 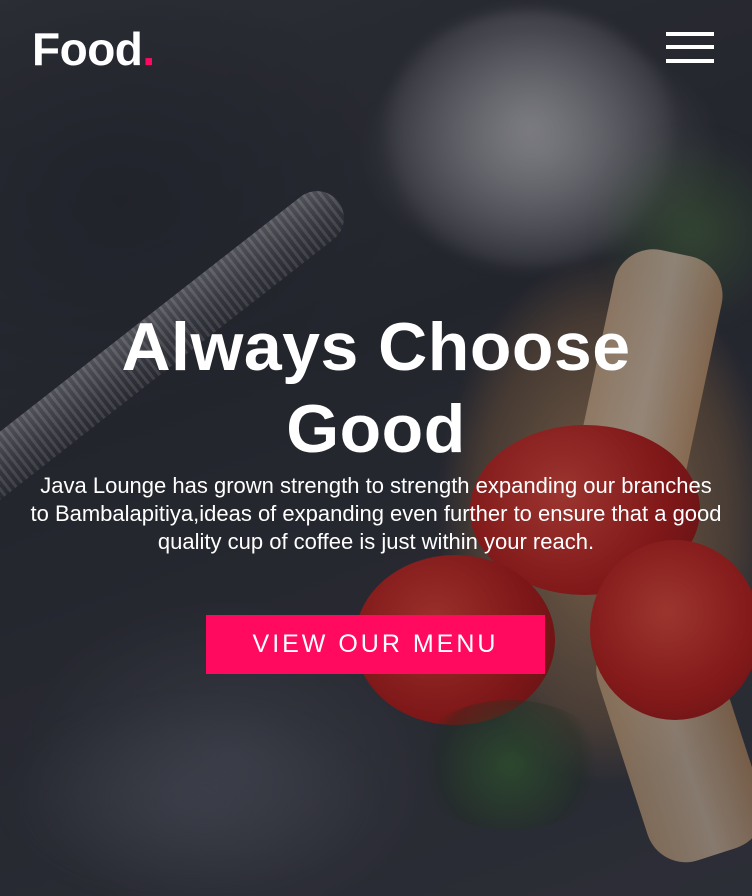 What do you see at coordinates (690, 48) in the screenshot?
I see `hamburger-menu-icon` at bounding box center [690, 48].